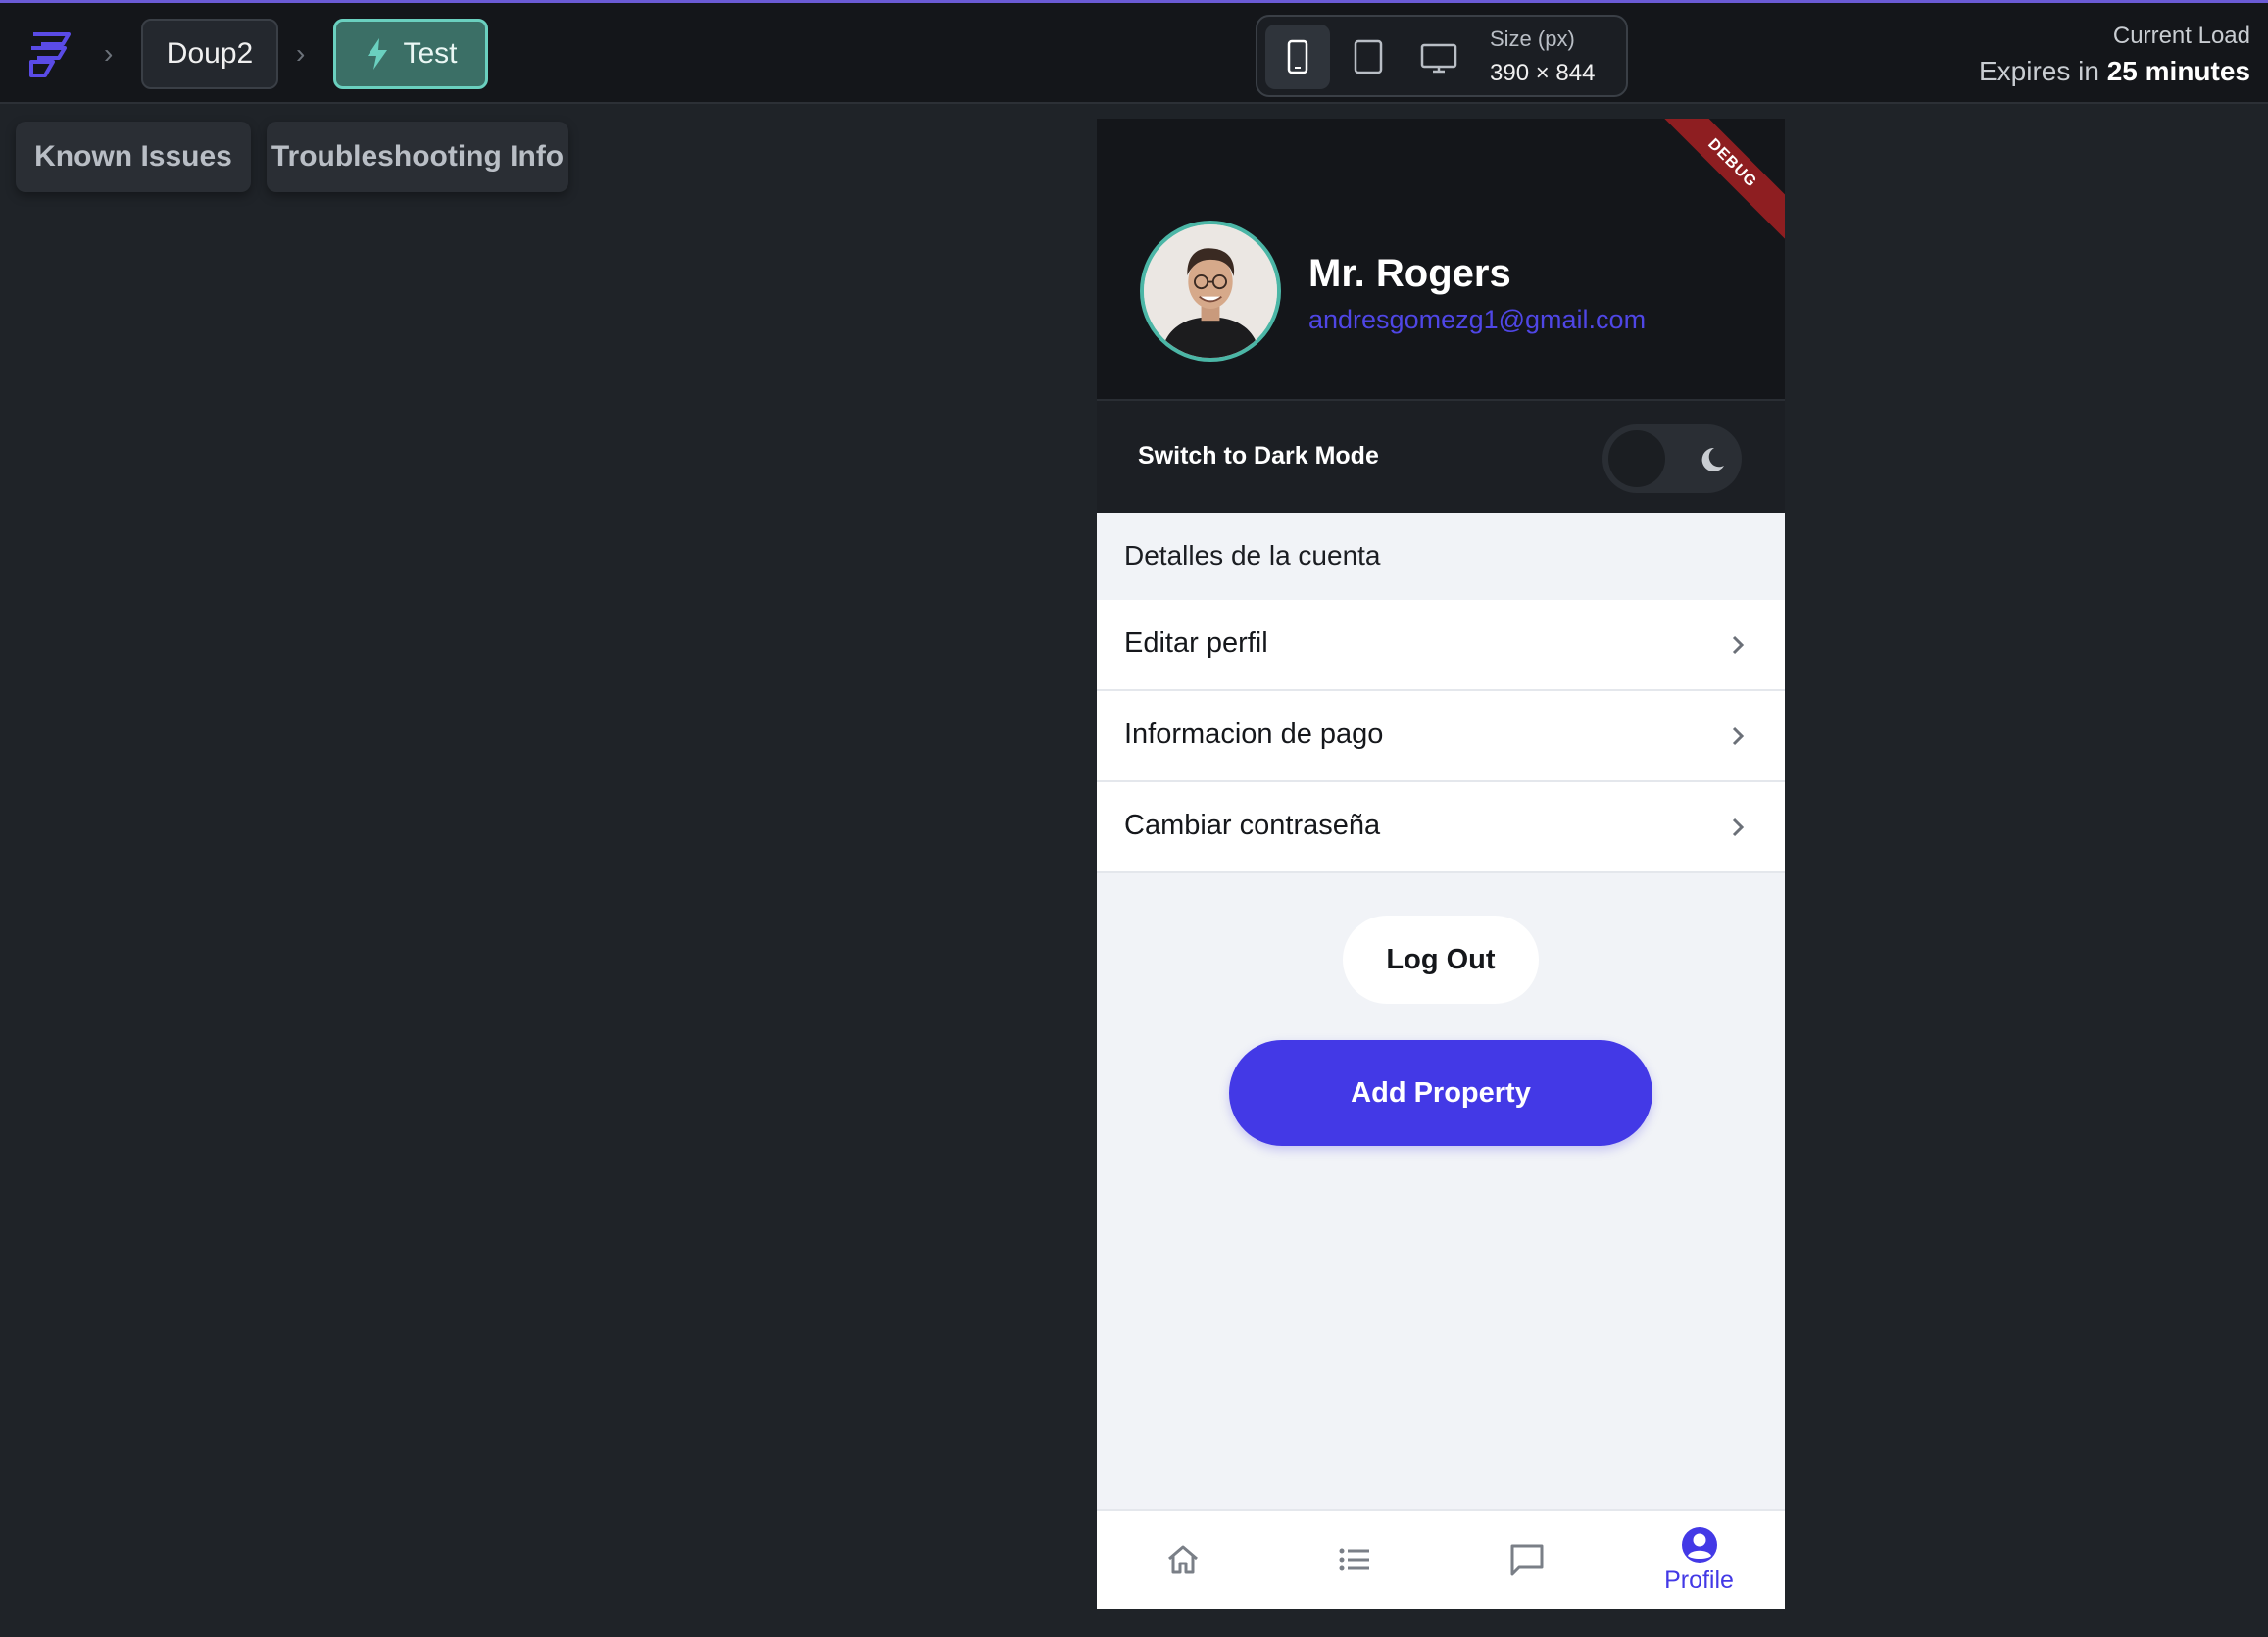  I want to click on list-item-change-password: Cambiar contraseña, so click(1441, 827).